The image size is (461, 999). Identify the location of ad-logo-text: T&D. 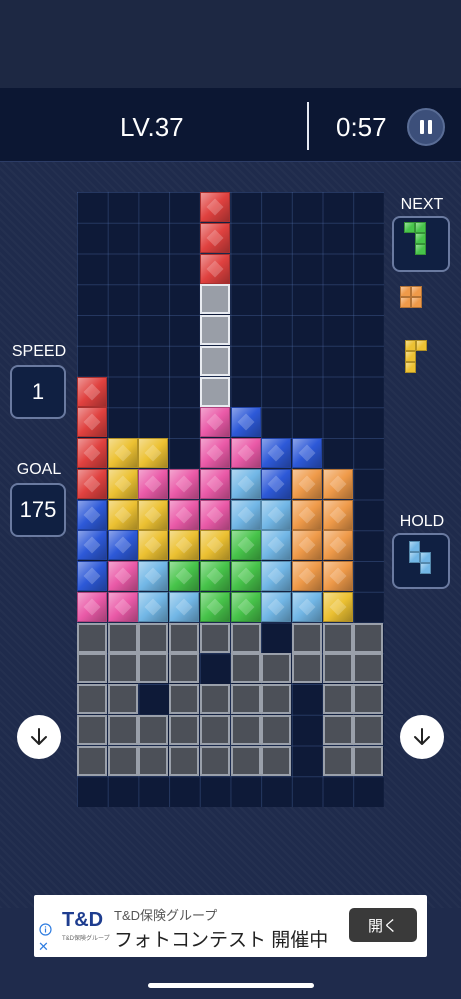
(83, 920).